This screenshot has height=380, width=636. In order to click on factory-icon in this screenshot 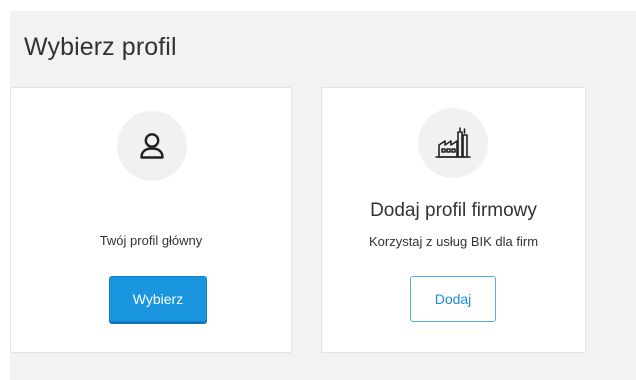, I will do `click(453, 143)`.